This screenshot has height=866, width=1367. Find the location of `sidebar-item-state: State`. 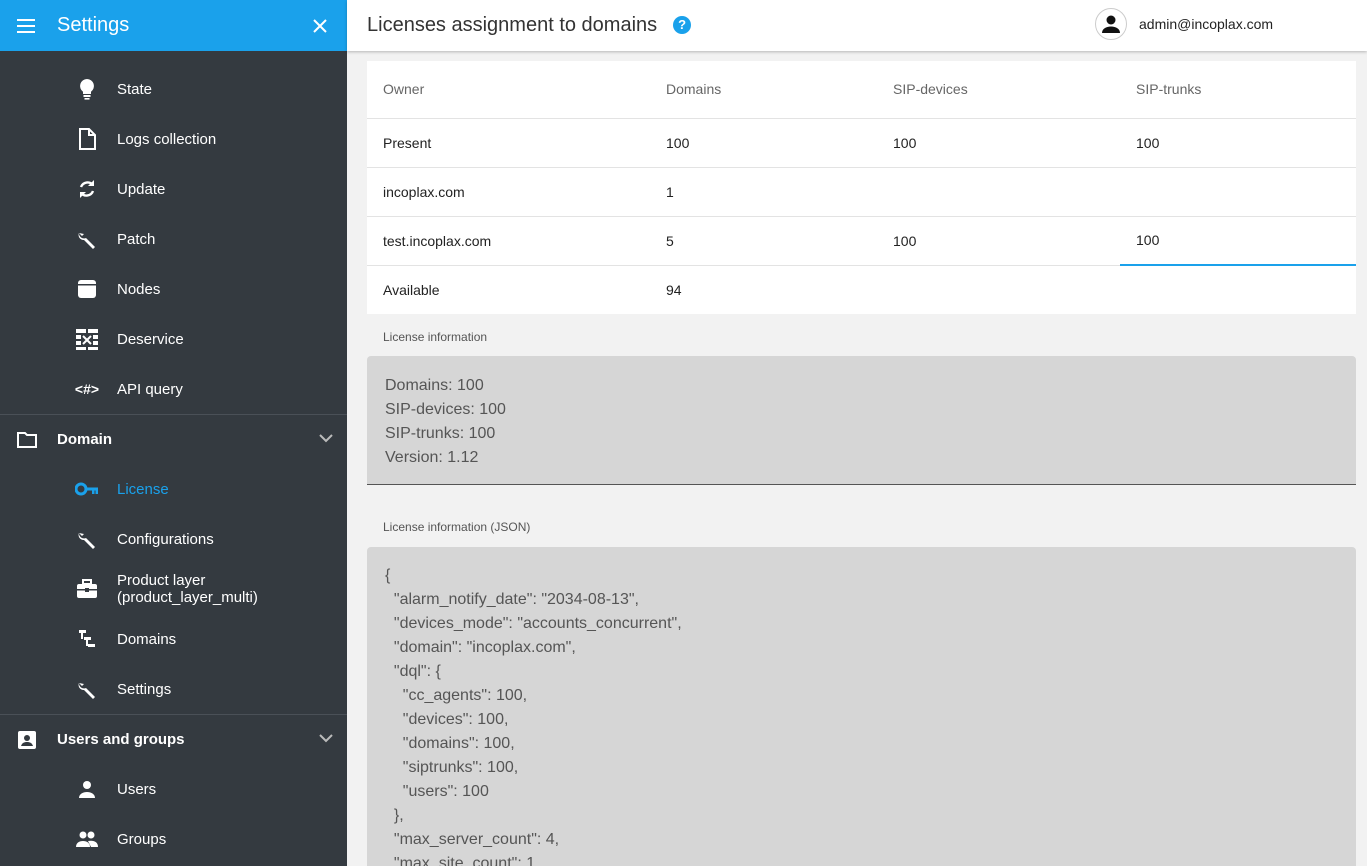

sidebar-item-state: State is located at coordinates (173, 89).